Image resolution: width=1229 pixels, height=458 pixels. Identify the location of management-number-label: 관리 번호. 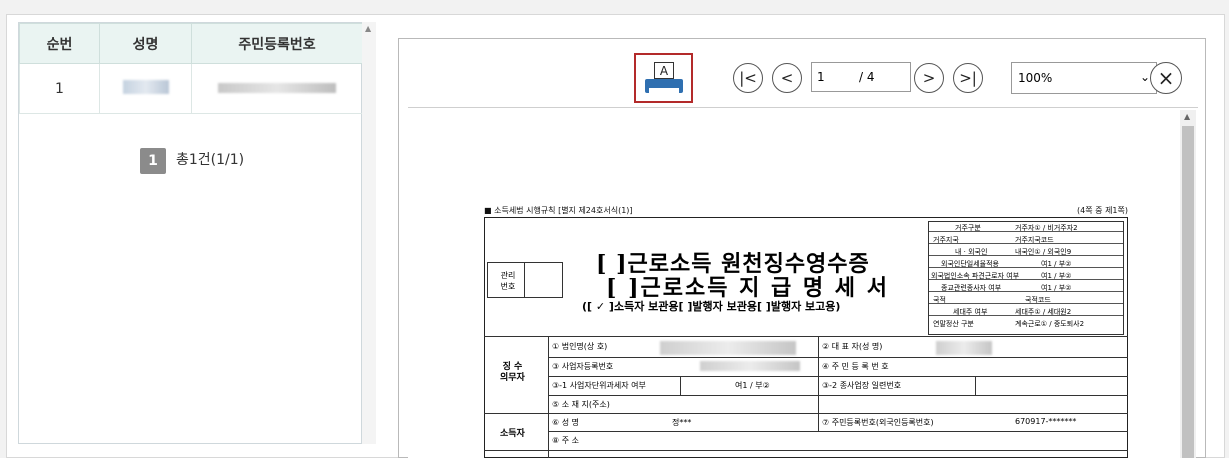
(508, 281).